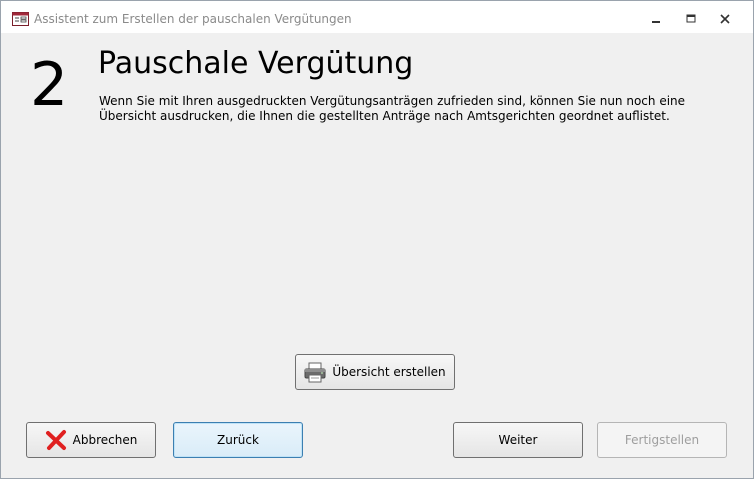 This screenshot has width=754, height=479. What do you see at coordinates (256, 63) in the screenshot?
I see `page-heading: Pauschale Vergütung` at bounding box center [256, 63].